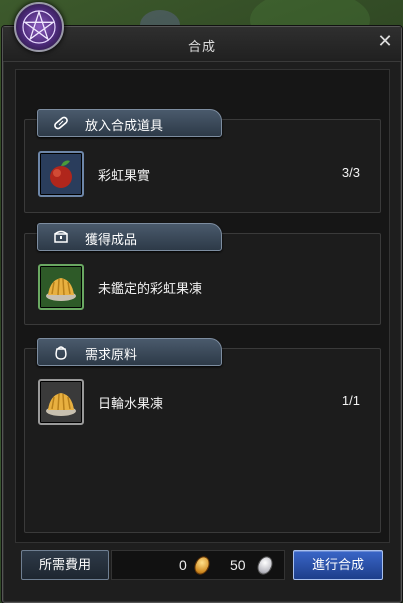 The width and height of the screenshot is (403, 603). What do you see at coordinates (61, 237) in the screenshot?
I see `chest-icon` at bounding box center [61, 237].